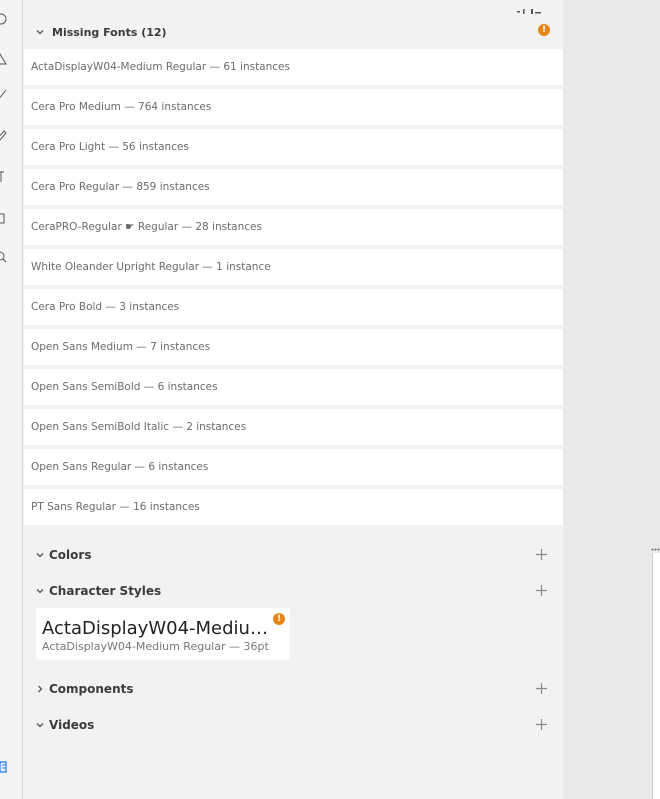 This screenshot has height=799, width=660. What do you see at coordinates (293, 427) in the screenshot?
I see `font-row: Open Sans SemiBold Italic — 2 instances` at bounding box center [293, 427].